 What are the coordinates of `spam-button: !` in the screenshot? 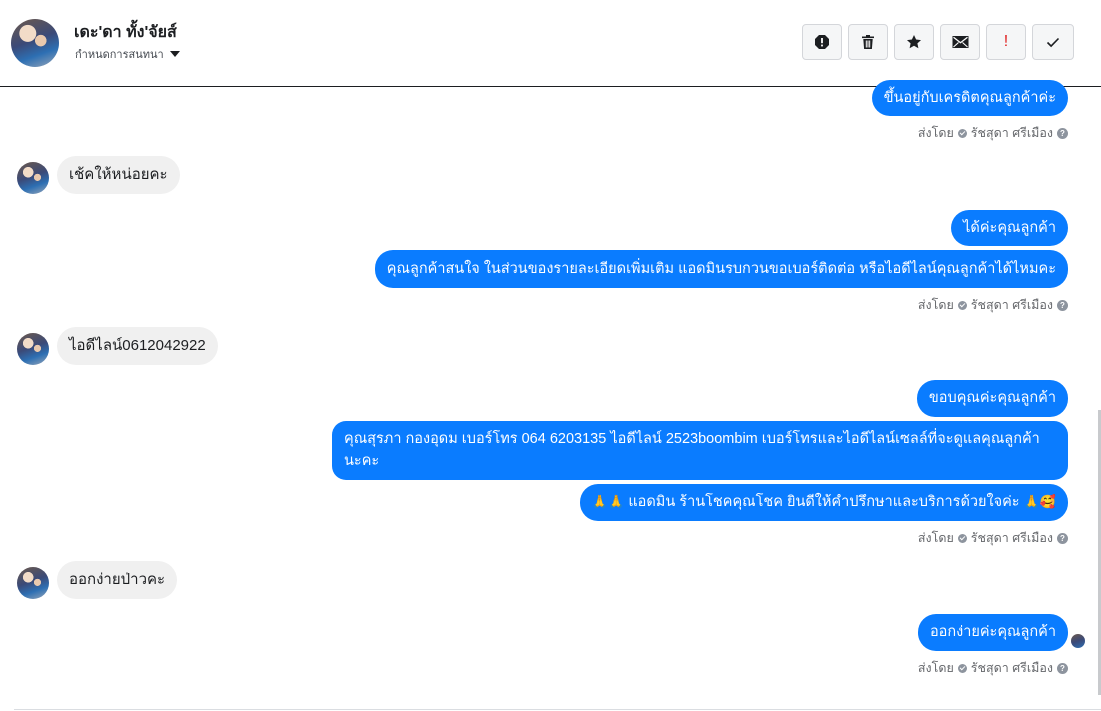 It's located at (1006, 42).